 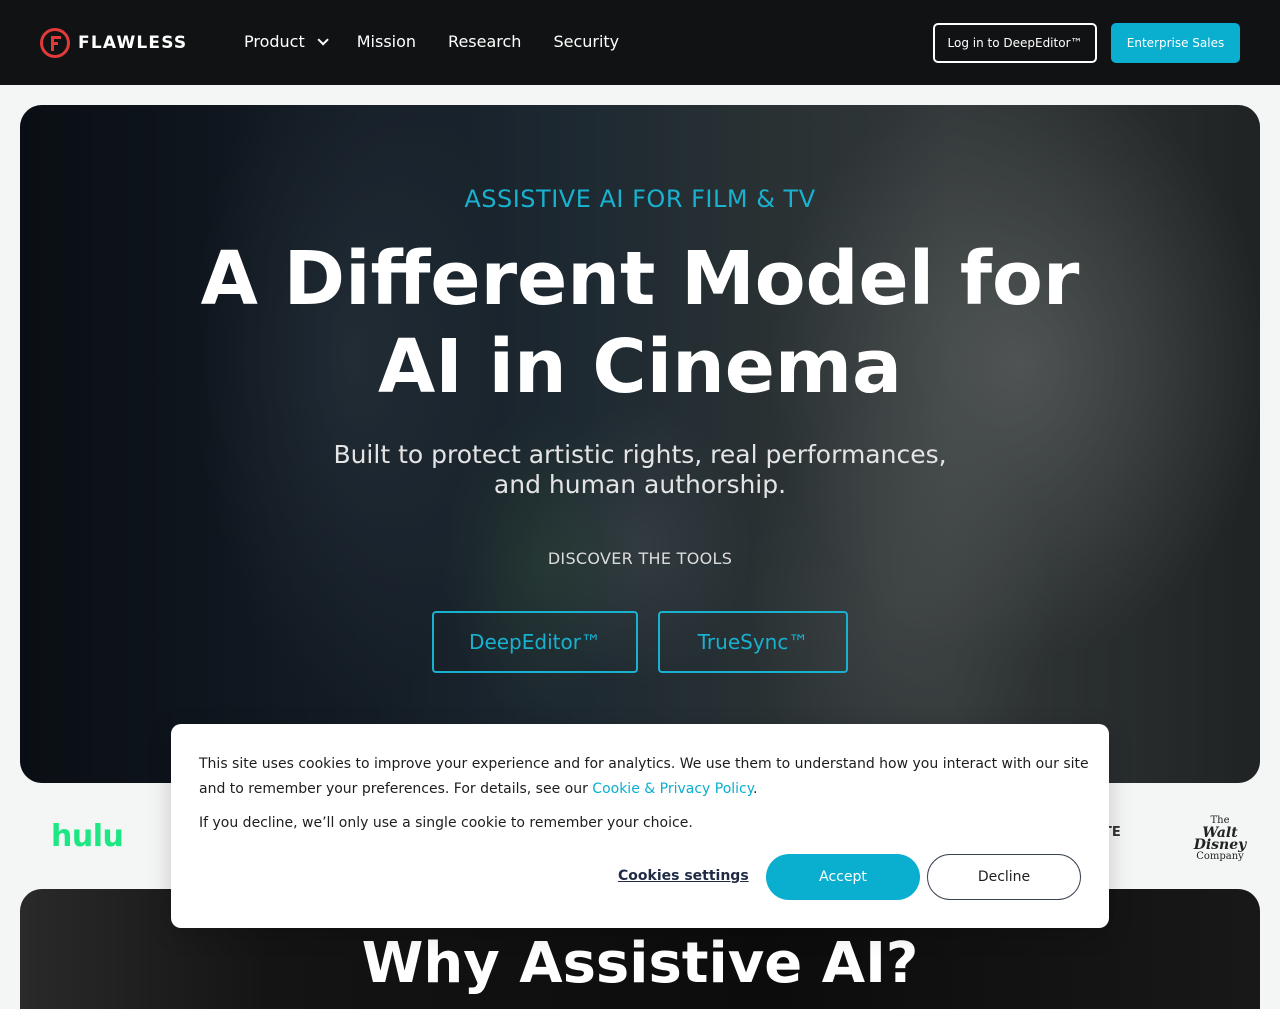 What do you see at coordinates (55, 43) in the screenshot?
I see `flawless-logo-icon` at bounding box center [55, 43].